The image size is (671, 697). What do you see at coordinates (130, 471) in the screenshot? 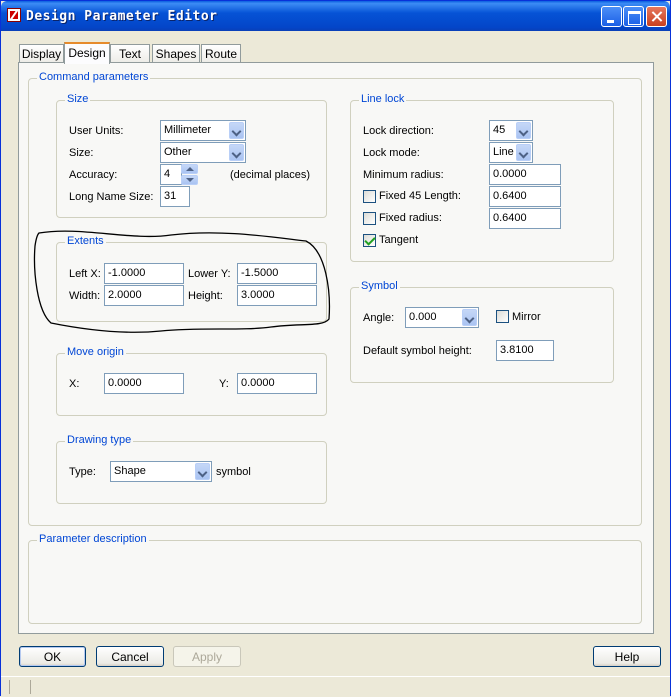
I see `drawing-type-value: Shape` at bounding box center [130, 471].